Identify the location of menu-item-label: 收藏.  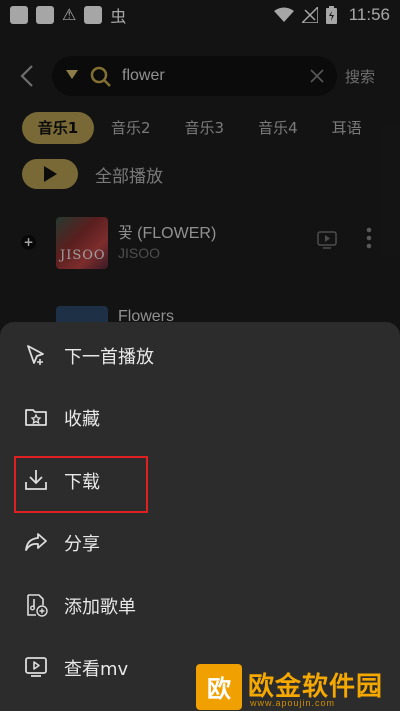
(82, 419).